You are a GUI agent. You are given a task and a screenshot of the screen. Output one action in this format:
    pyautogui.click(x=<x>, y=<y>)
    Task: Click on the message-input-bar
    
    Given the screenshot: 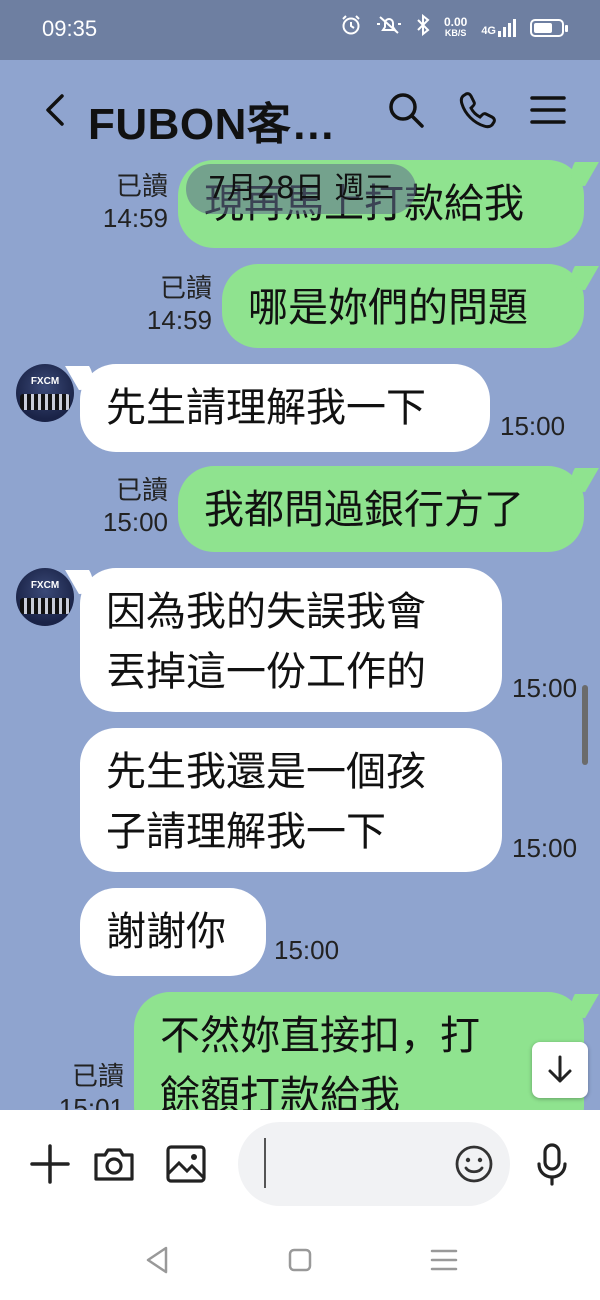 What is the action you would take?
    pyautogui.click(x=300, y=1165)
    